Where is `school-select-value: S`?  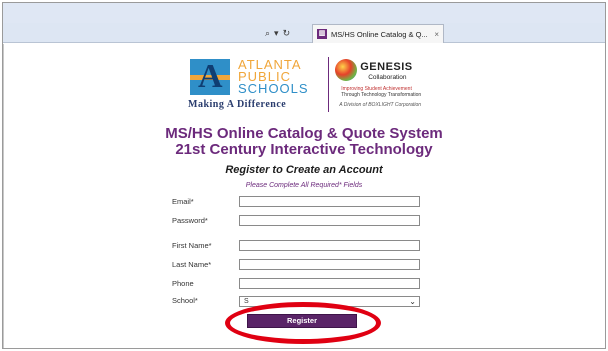 school-select-value: S is located at coordinates (246, 301).